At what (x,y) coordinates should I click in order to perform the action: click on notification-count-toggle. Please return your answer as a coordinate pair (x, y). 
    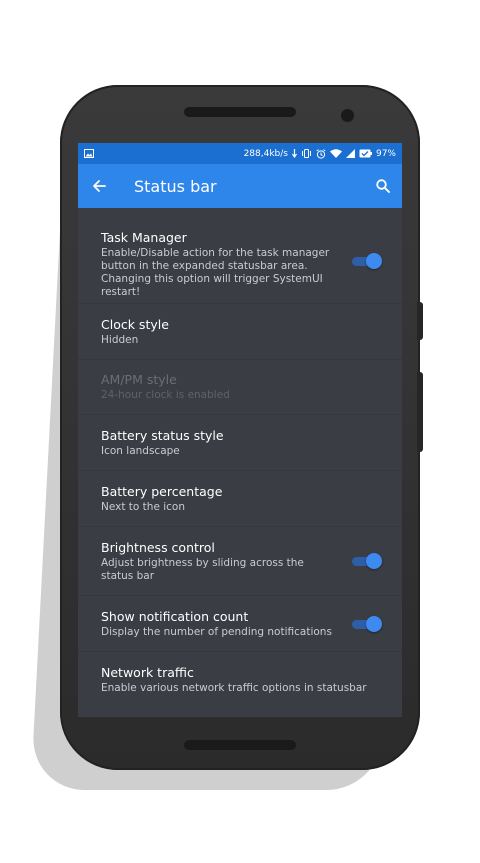
    Looking at the image, I should click on (367, 623).